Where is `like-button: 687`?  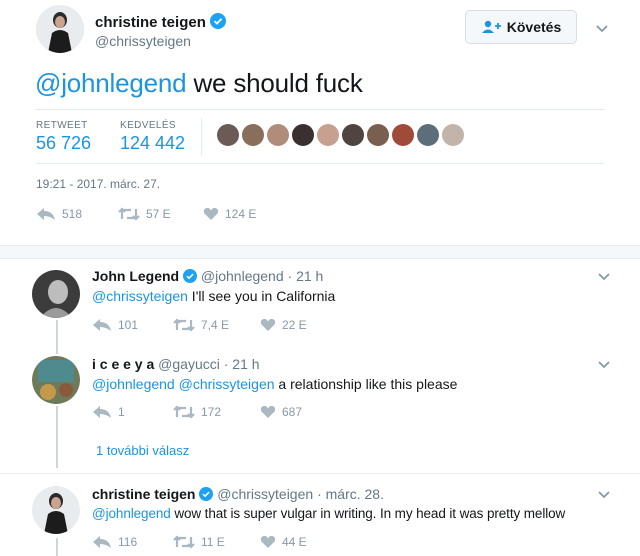
like-button: 687 is located at coordinates (281, 412).